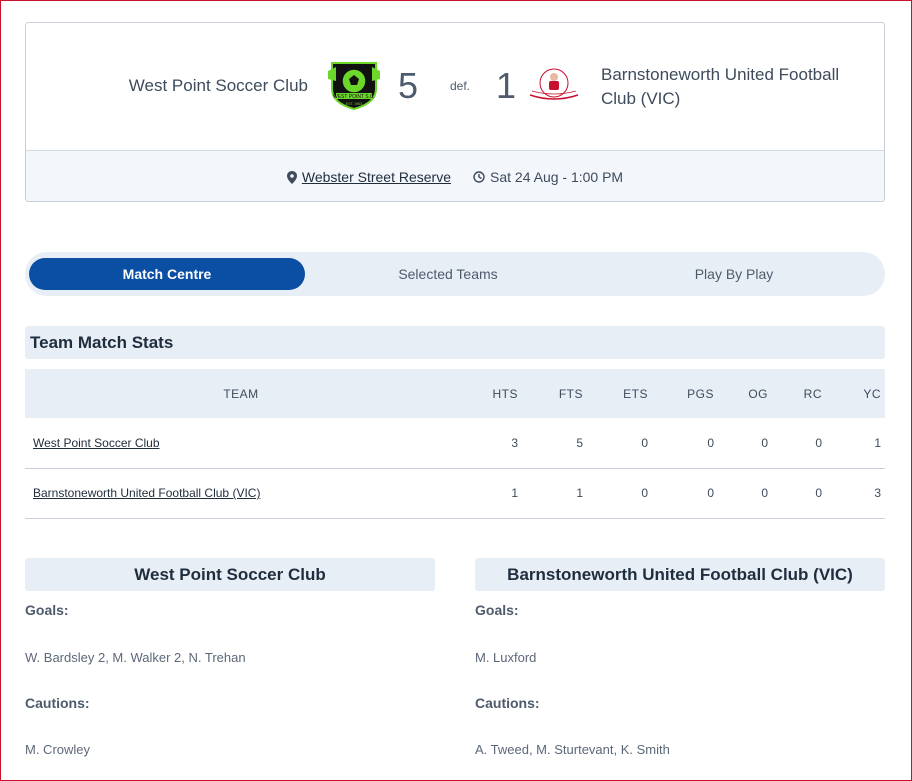 This screenshot has height=781, width=912. I want to click on col-ets: ETS, so click(619, 393).